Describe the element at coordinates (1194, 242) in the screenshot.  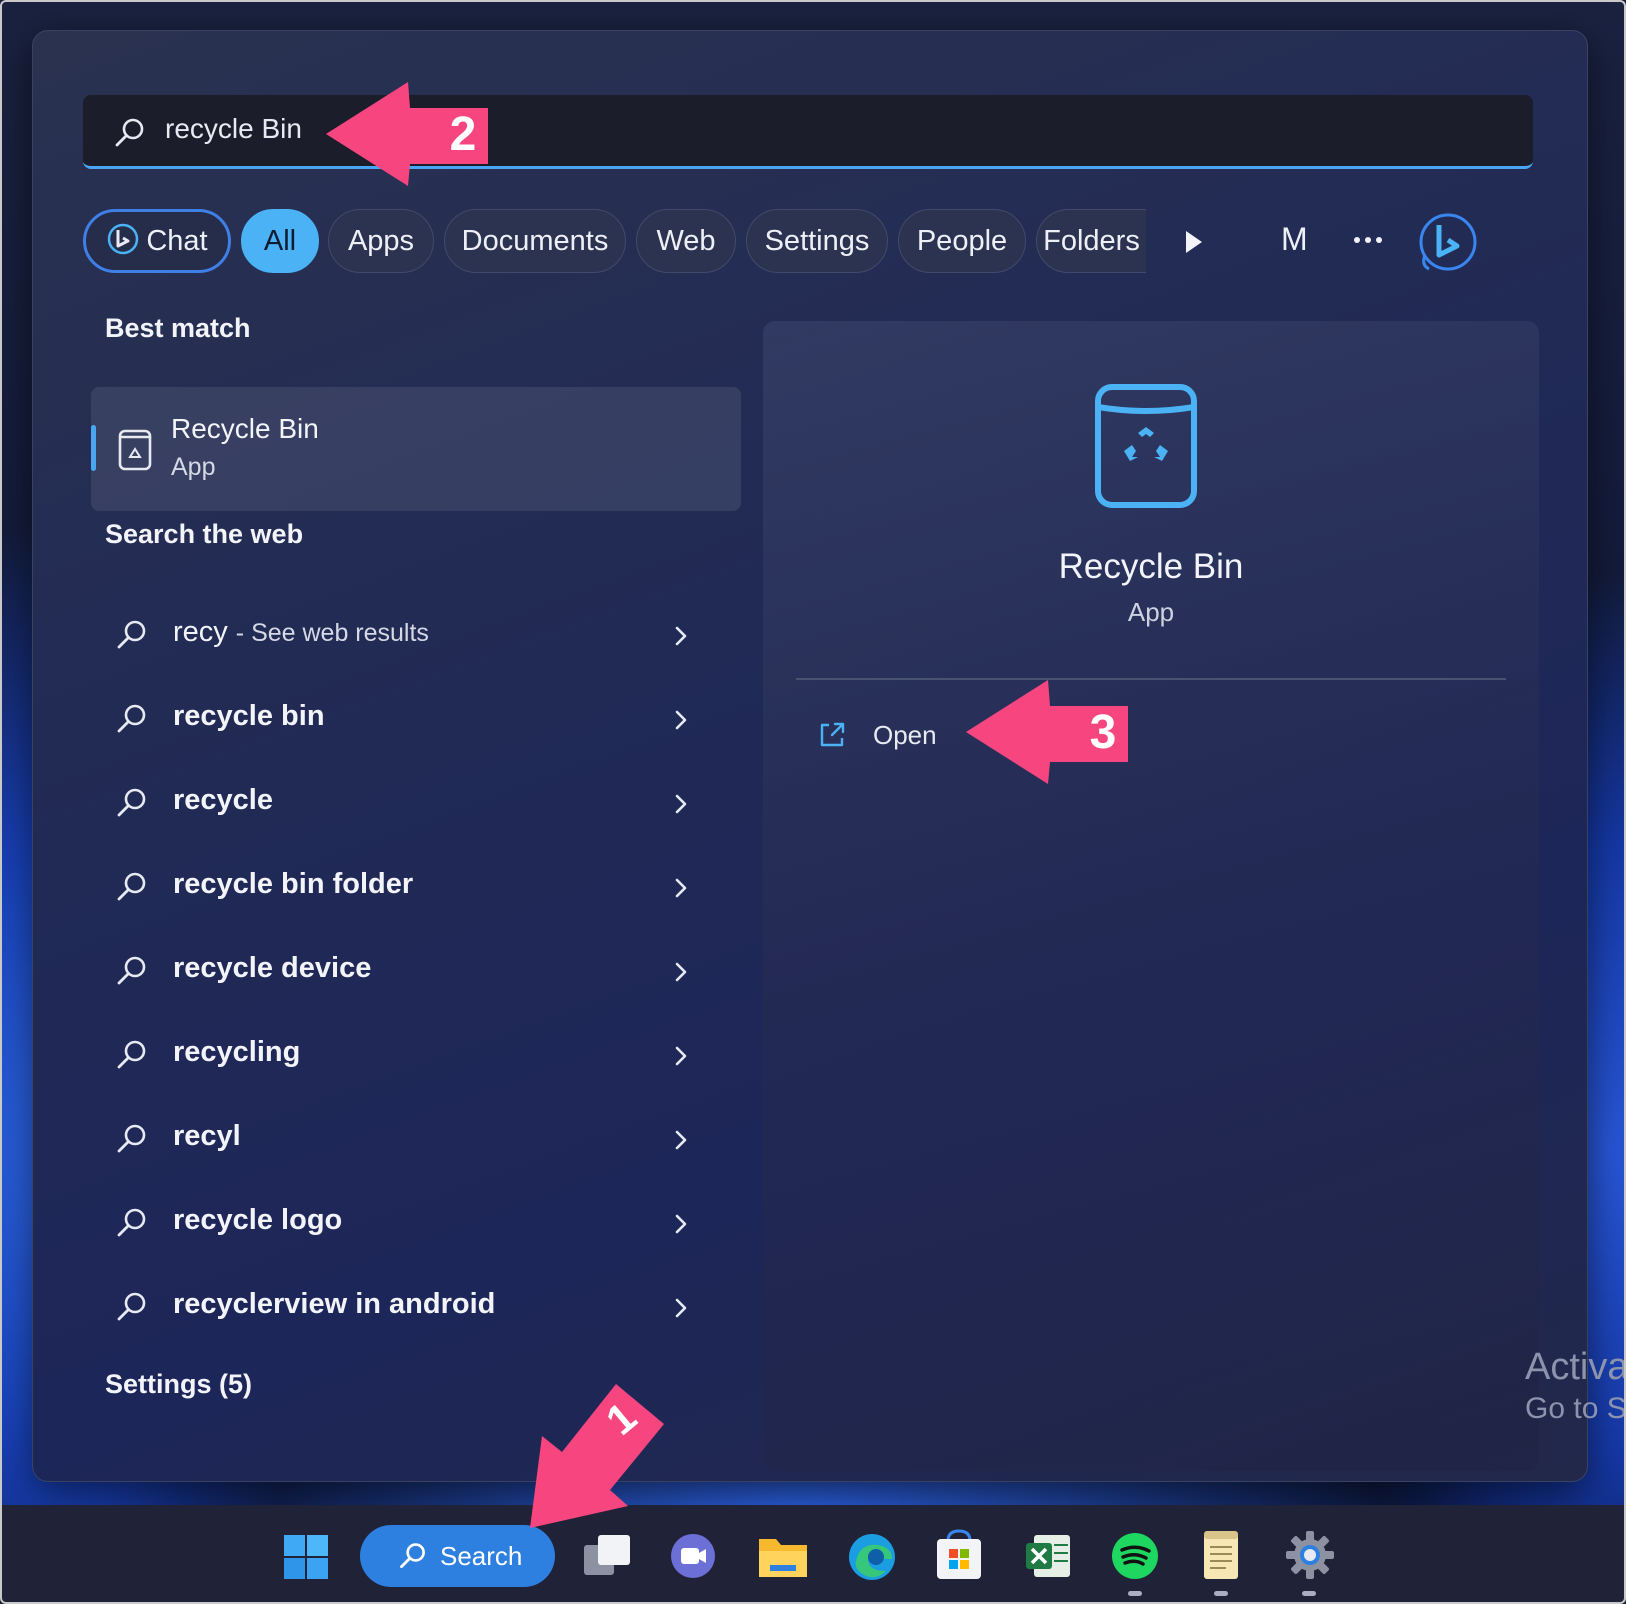
I see `scroll-right-icon` at that location.